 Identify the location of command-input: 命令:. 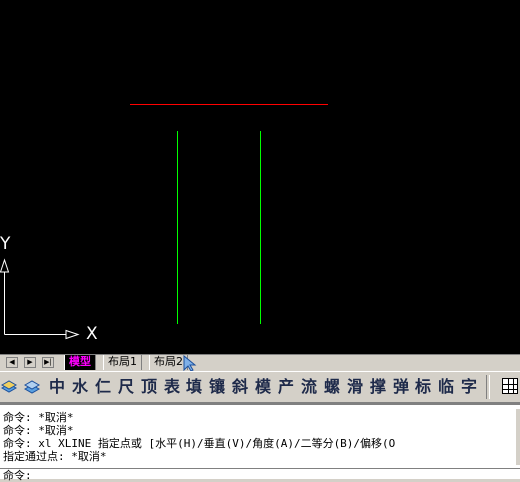
(260, 475).